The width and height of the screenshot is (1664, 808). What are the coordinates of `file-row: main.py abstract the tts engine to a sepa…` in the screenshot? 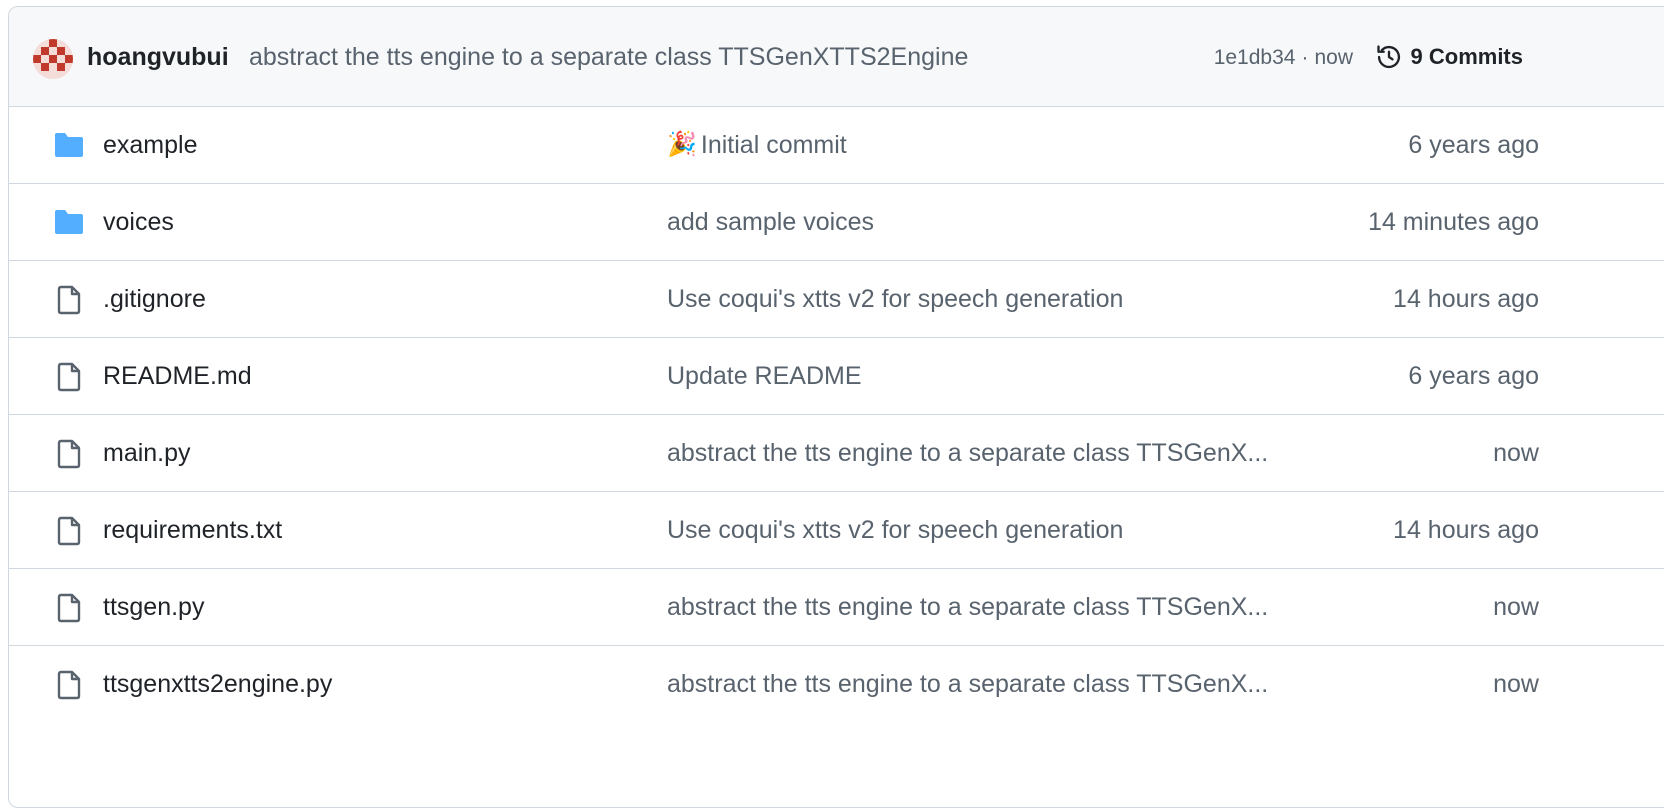 It's located at (836, 453).